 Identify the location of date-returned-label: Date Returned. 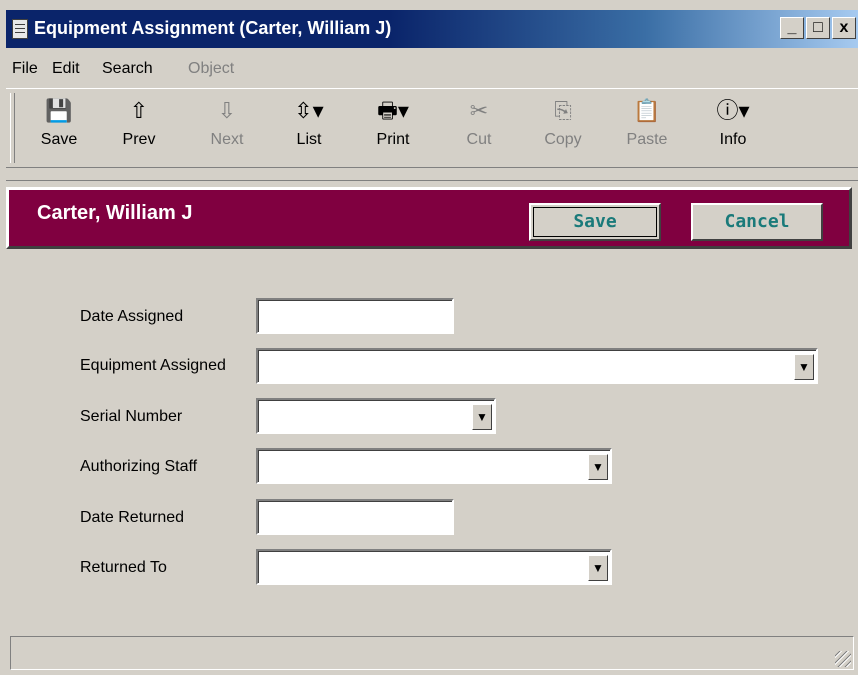
(132, 517).